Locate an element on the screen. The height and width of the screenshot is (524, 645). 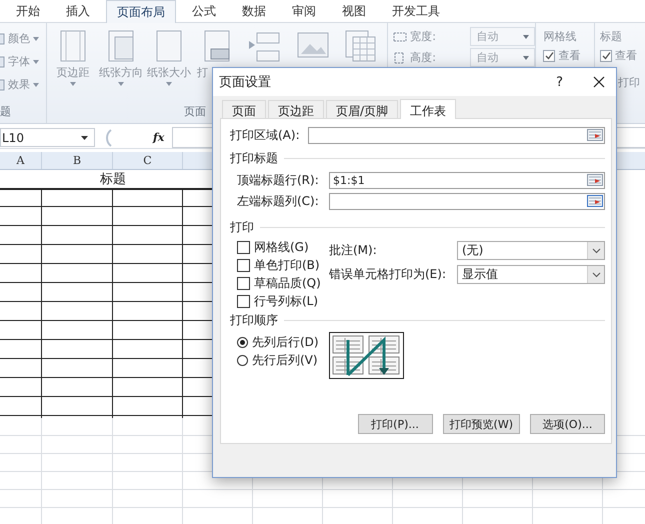
height-label: 高度: is located at coordinates (423, 57).